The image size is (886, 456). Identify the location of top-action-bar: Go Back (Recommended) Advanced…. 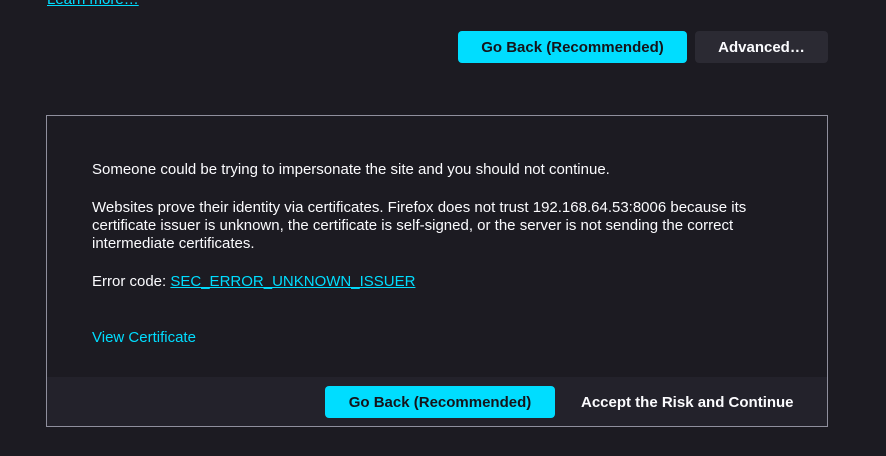
(643, 47).